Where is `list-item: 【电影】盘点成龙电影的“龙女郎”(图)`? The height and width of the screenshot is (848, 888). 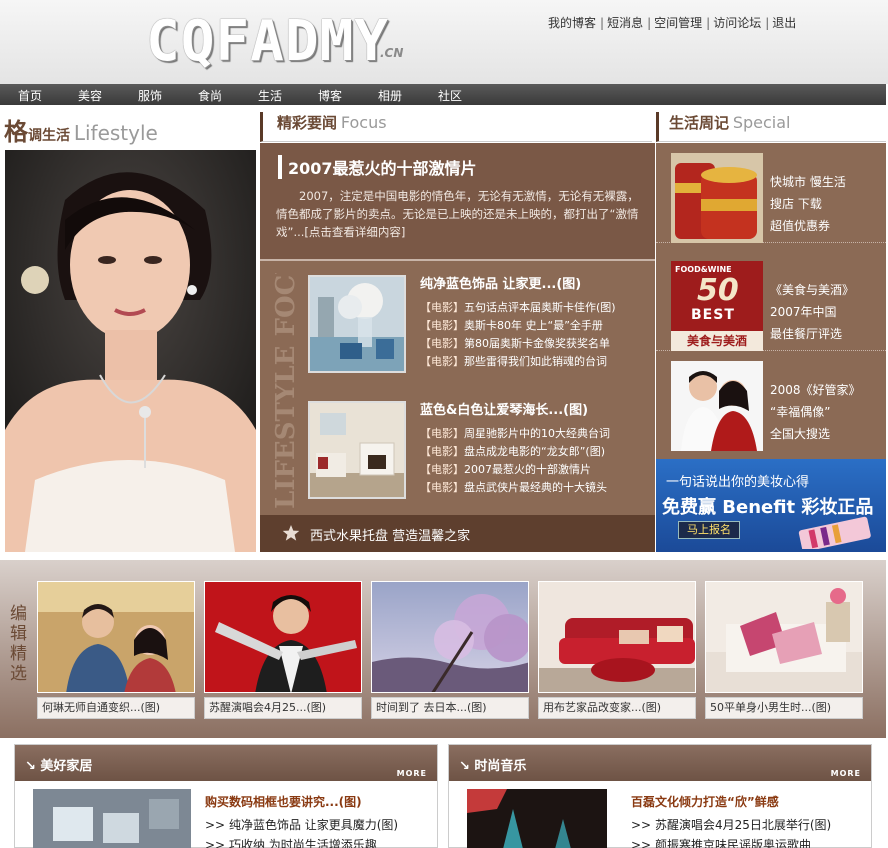 list-item: 【电影】盘点成龙电影的“龙女郎”(图) is located at coordinates (515, 452).